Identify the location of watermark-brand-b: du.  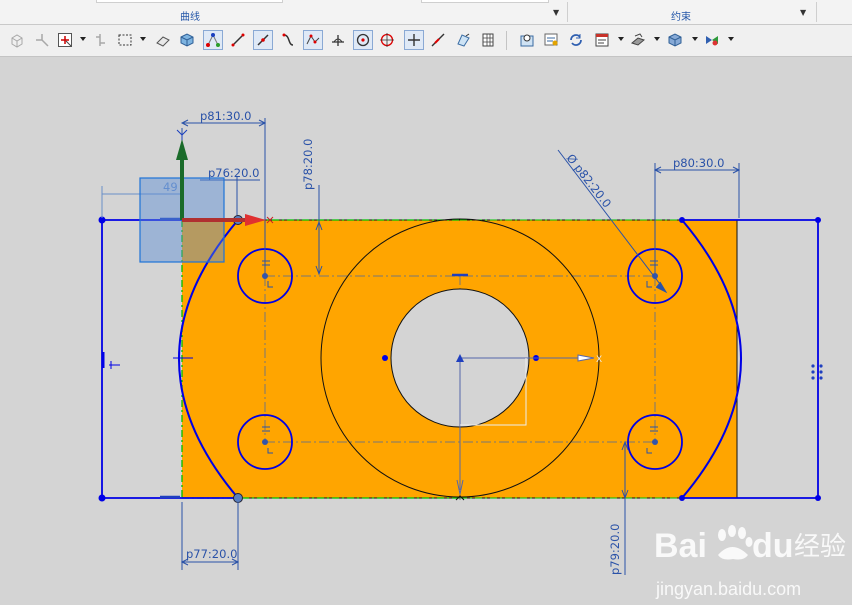
(773, 546).